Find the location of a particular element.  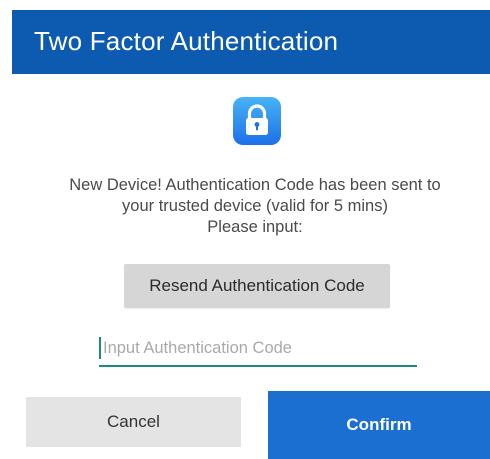

resend-code-button: Resend Authentication Code is located at coordinates (257, 286).